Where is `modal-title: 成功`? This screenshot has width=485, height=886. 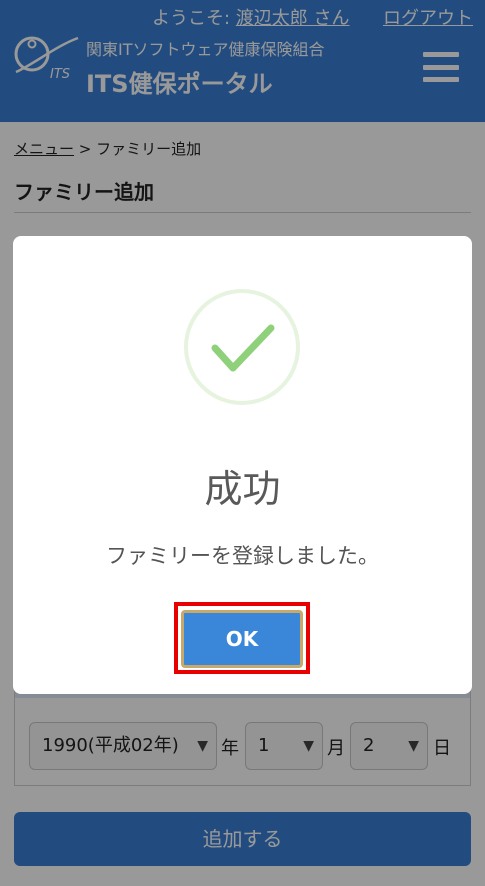 modal-title: 成功 is located at coordinates (242, 489).